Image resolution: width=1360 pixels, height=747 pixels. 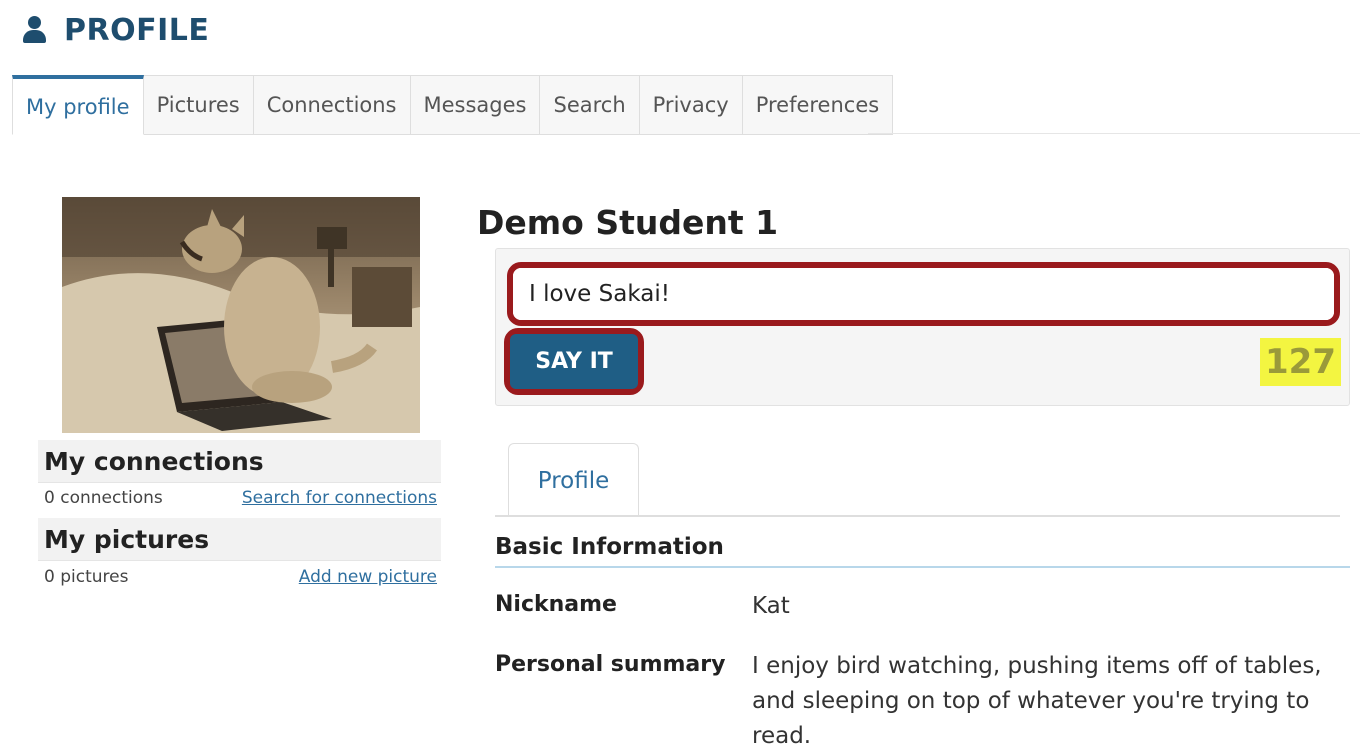 What do you see at coordinates (590, 105) in the screenshot?
I see `tab-search: Search` at bounding box center [590, 105].